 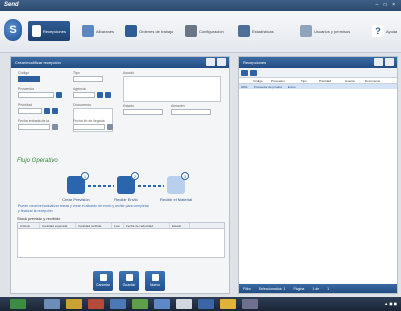 I want to click on delete-icon, so click(x=253, y=73).